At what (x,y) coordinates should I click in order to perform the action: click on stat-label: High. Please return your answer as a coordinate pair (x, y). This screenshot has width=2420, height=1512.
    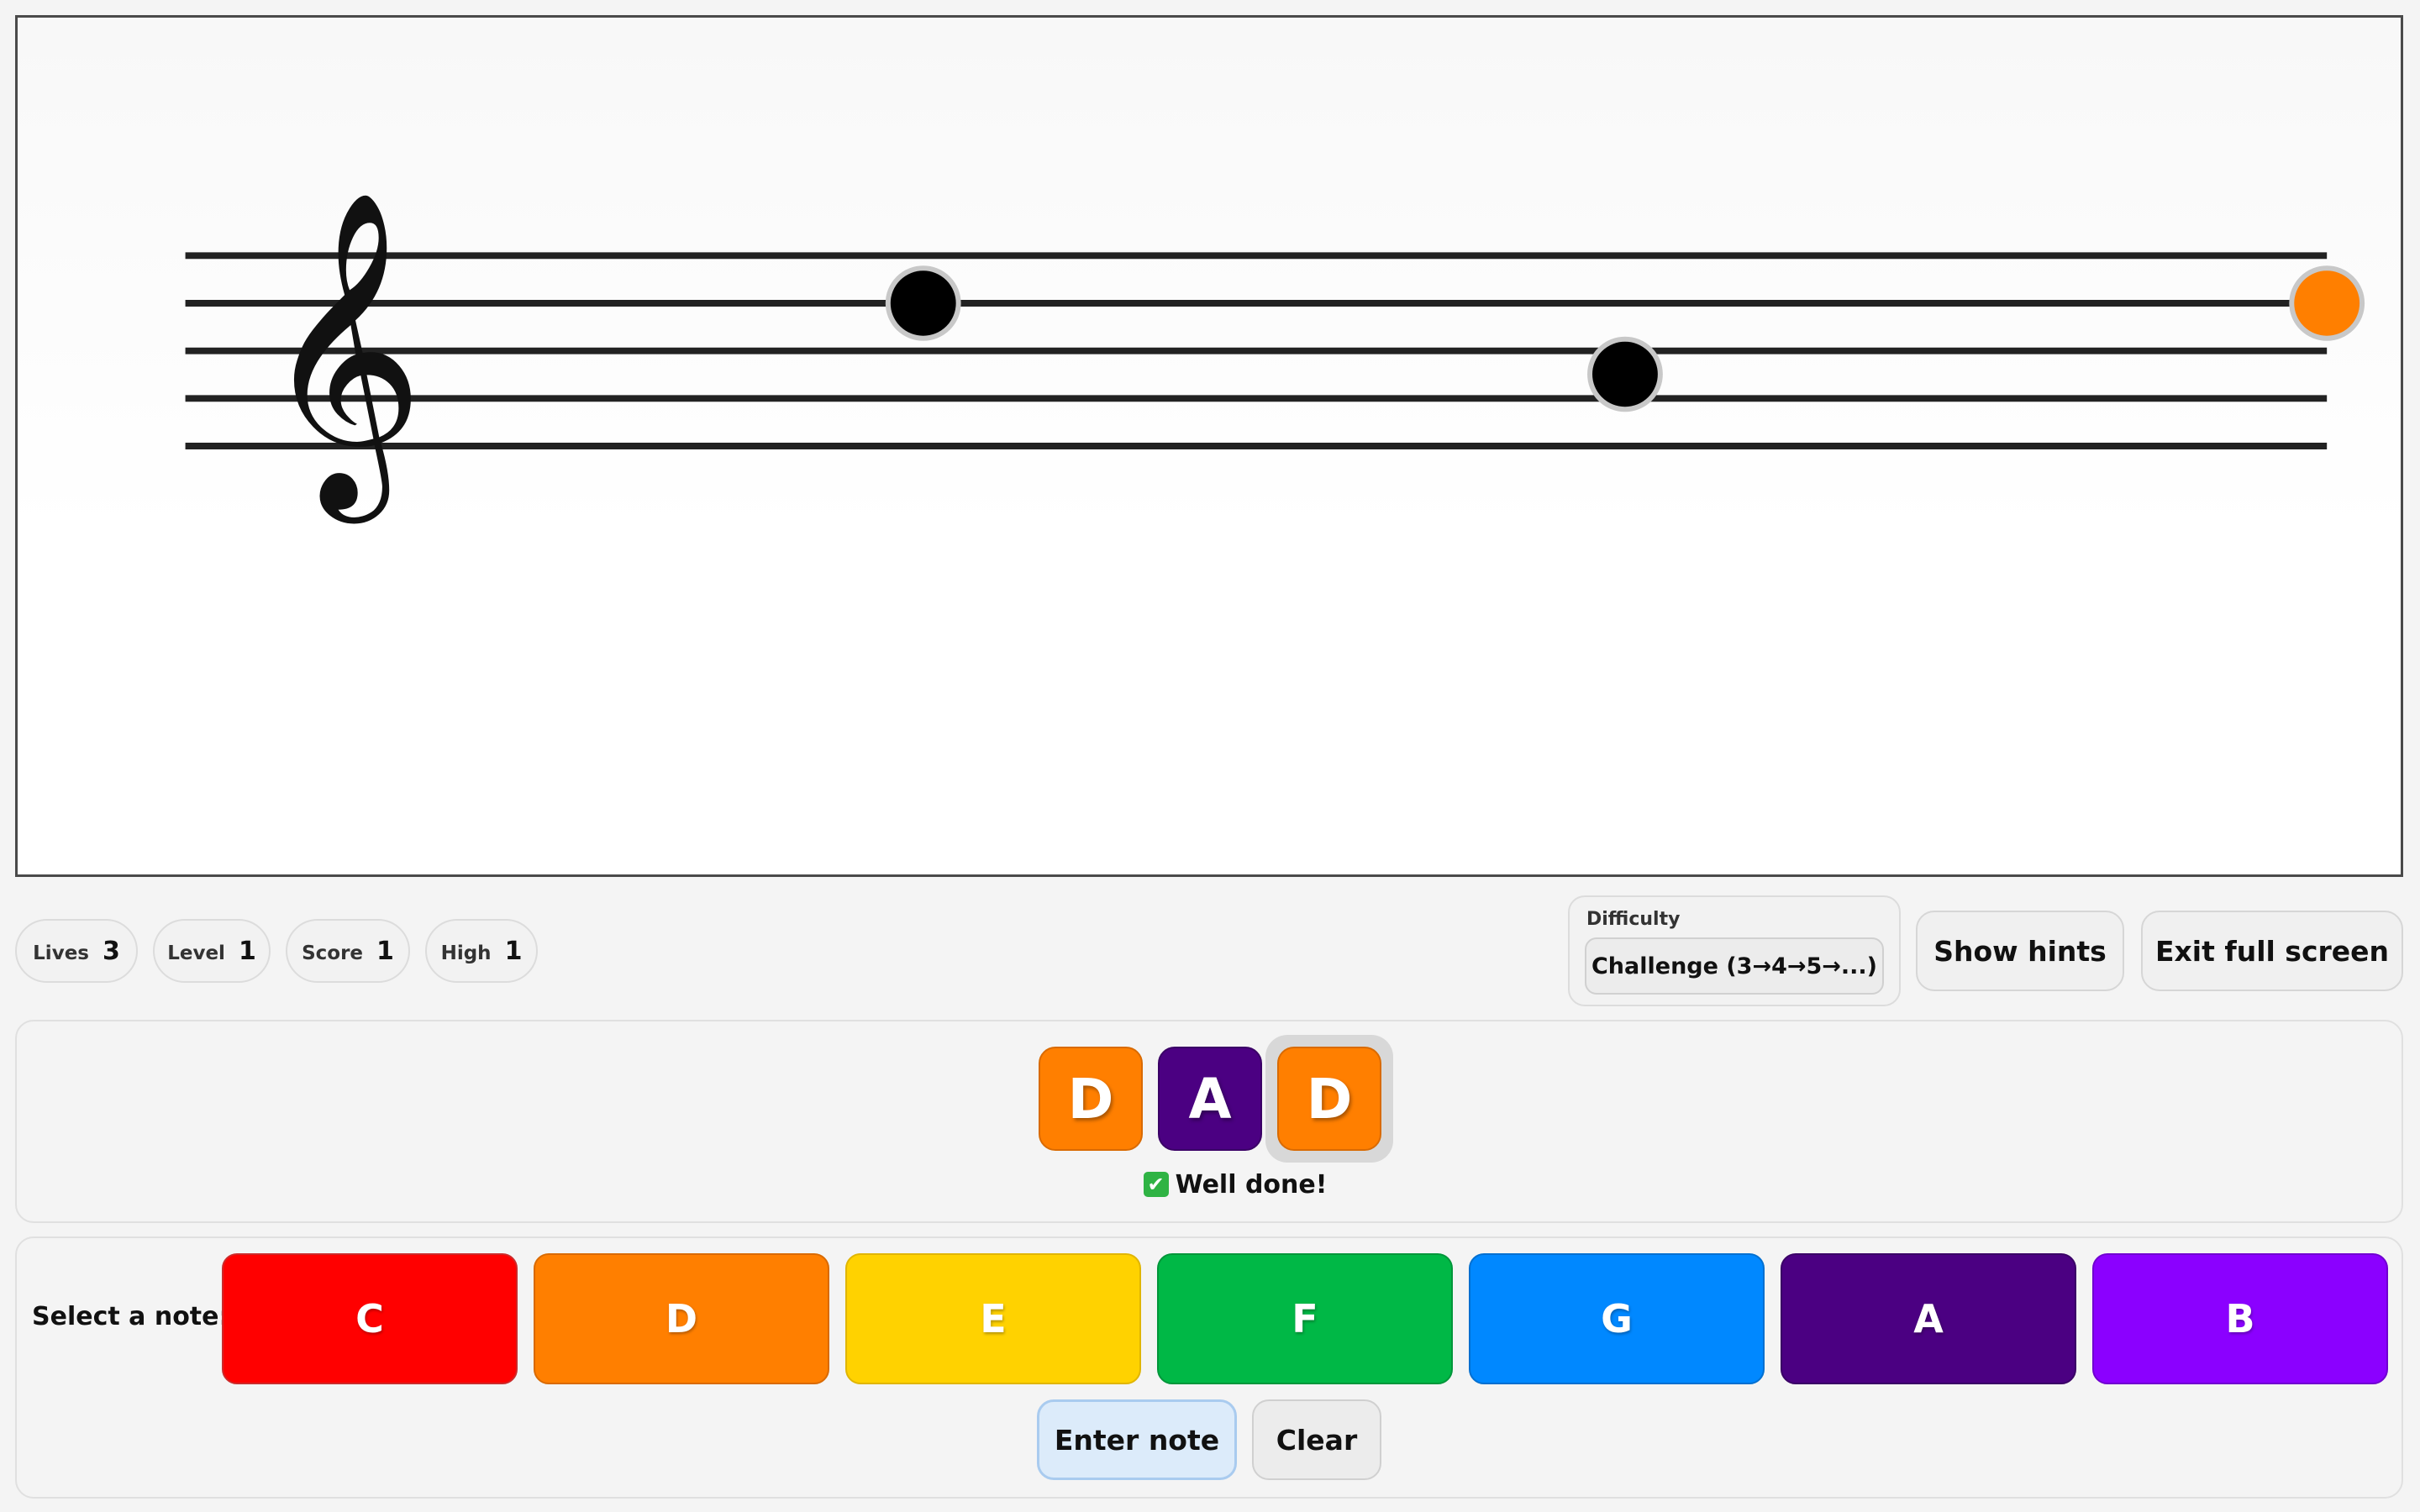
    Looking at the image, I should click on (466, 953).